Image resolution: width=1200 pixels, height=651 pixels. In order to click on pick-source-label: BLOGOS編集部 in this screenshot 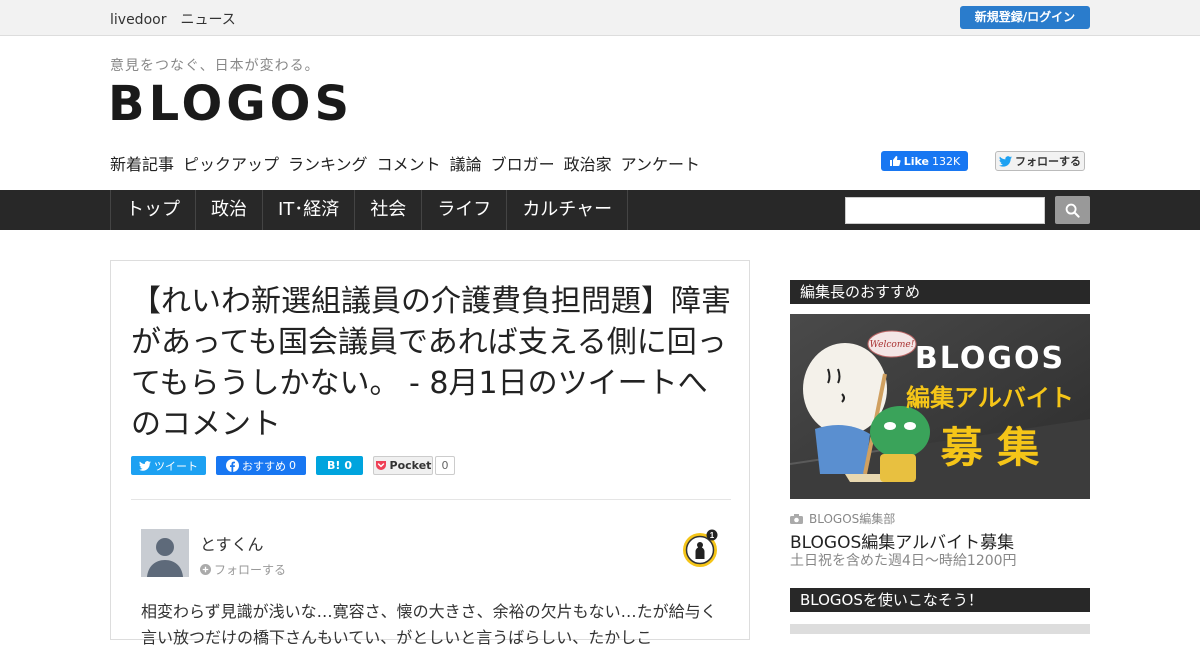, I will do `click(852, 519)`.